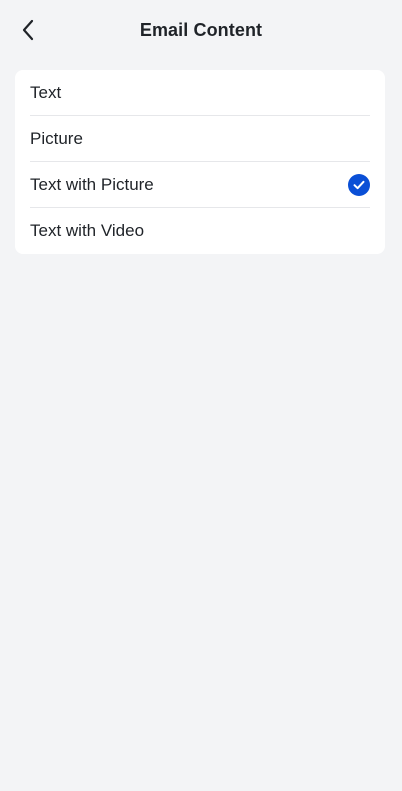 This screenshot has width=402, height=791. What do you see at coordinates (87, 230) in the screenshot?
I see `option-label: Text with Video` at bounding box center [87, 230].